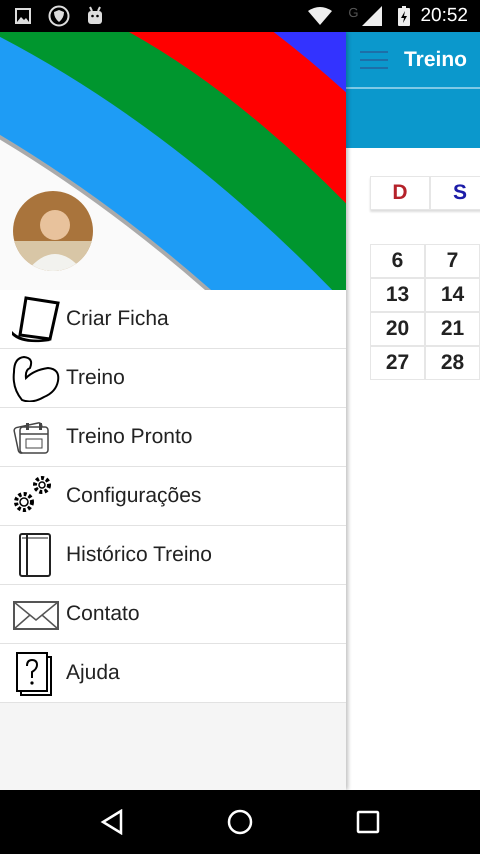 The height and width of the screenshot is (854, 480). I want to click on menu-item: Ajuda, so click(173, 673).